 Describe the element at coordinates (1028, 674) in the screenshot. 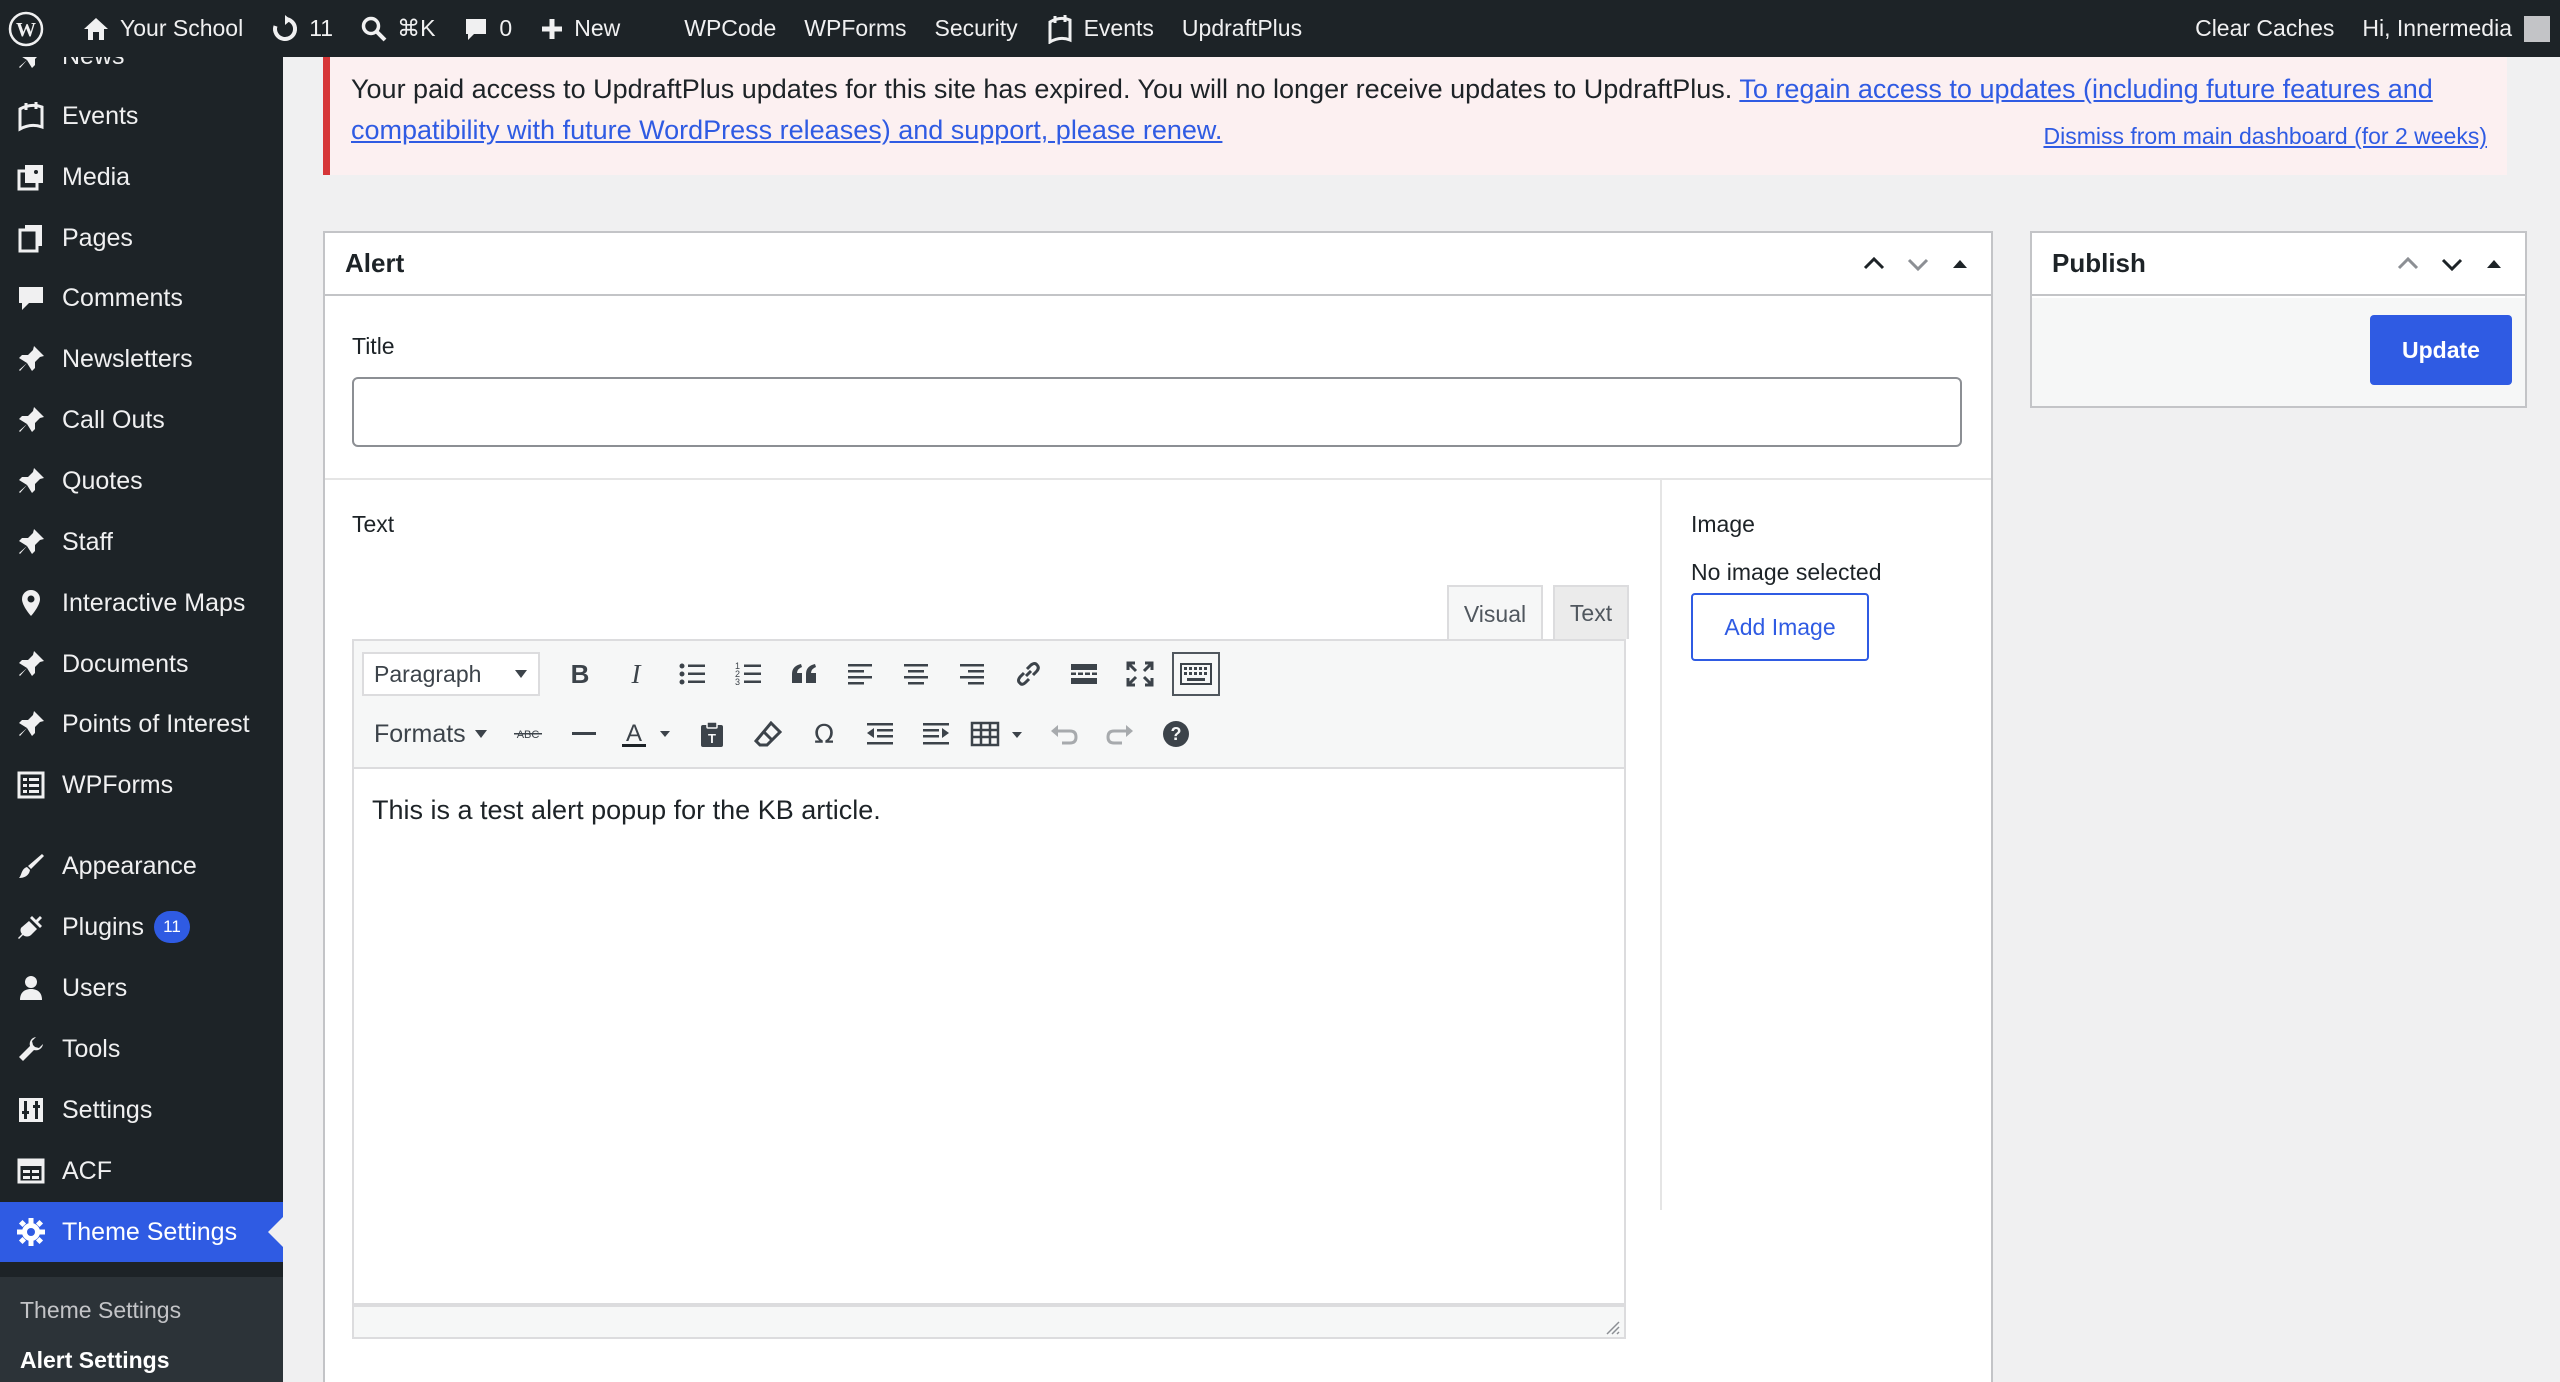

I see `insert-link-button` at that location.